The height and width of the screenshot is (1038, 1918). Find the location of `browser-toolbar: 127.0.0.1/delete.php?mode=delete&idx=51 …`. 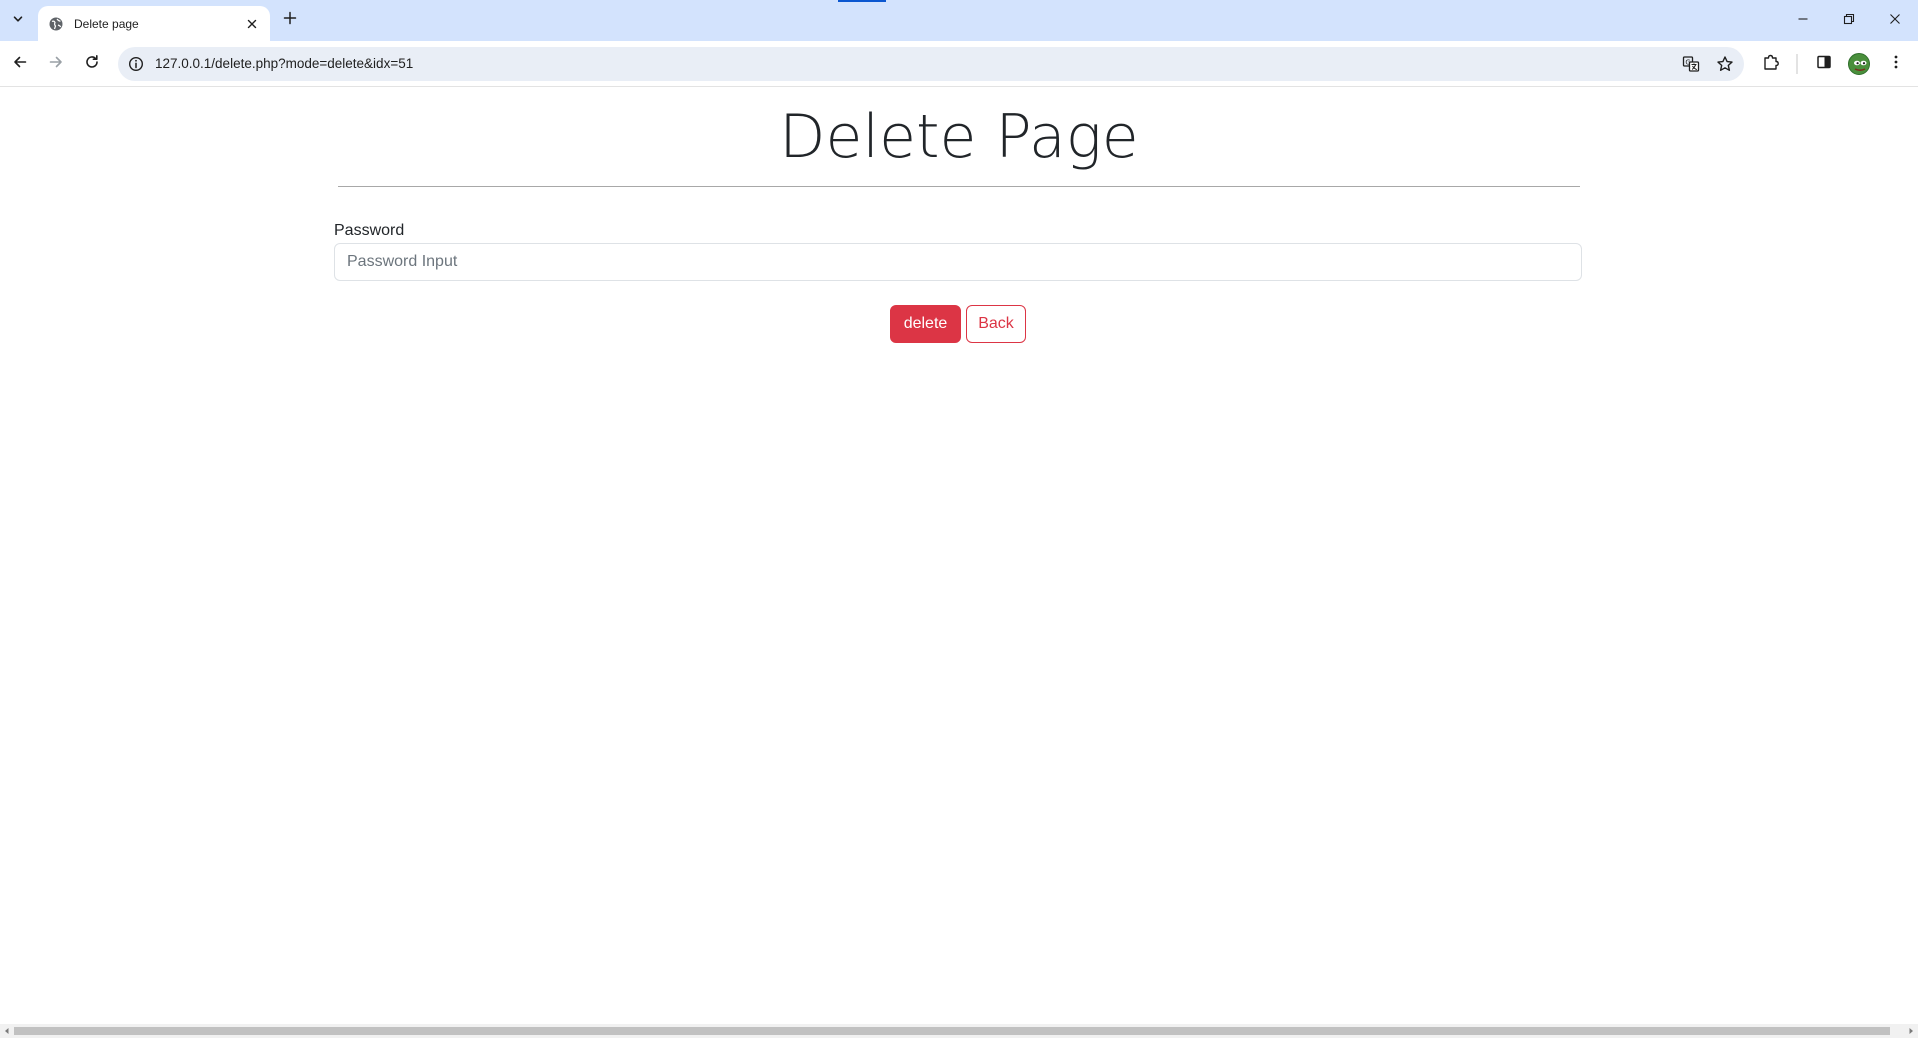

browser-toolbar: 127.0.0.1/delete.php?mode=delete&idx=51 … is located at coordinates (959, 64).